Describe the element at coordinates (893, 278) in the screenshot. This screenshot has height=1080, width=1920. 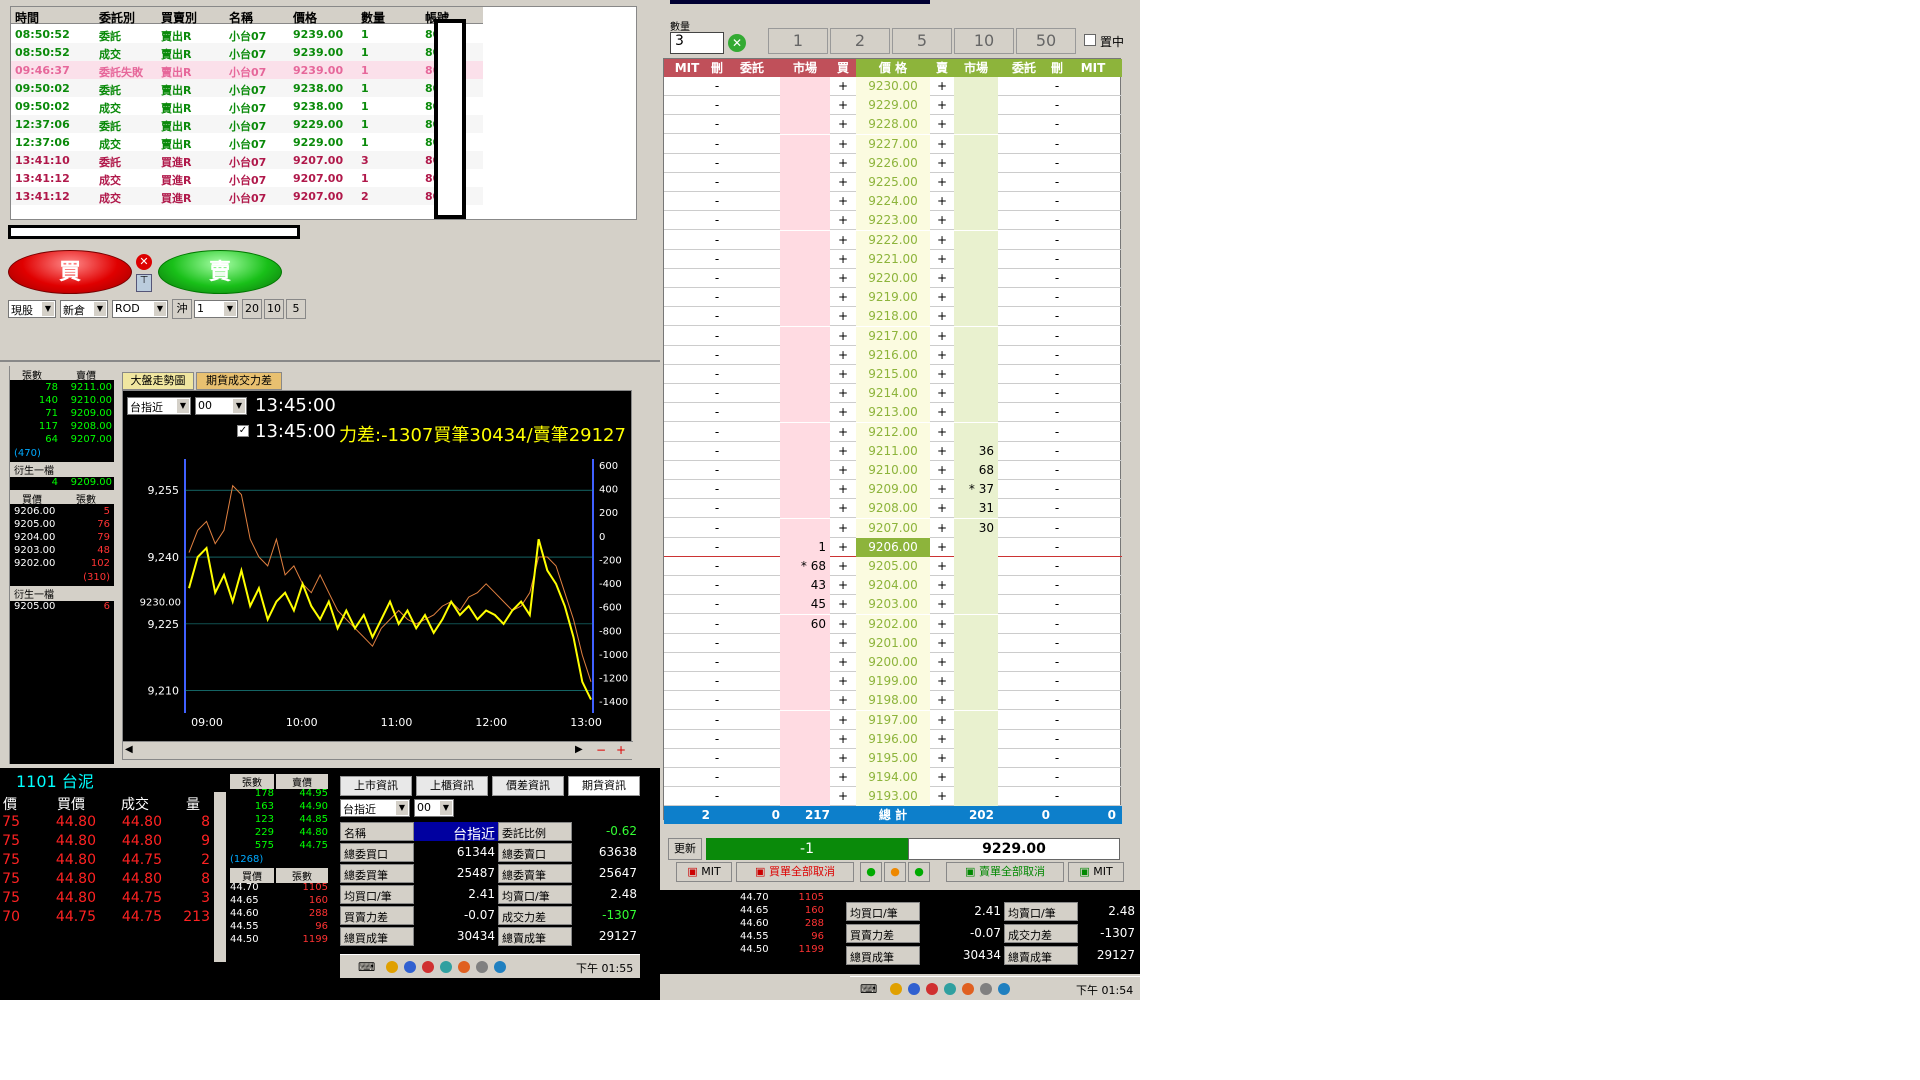
I see `price-cell: 9220.00` at that location.